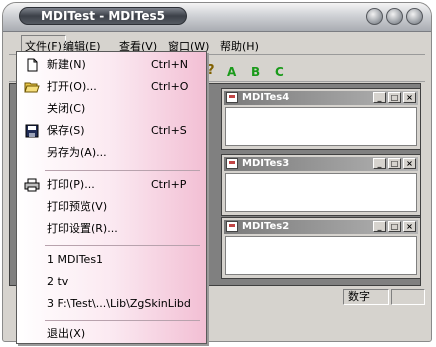 The width and height of the screenshot is (436, 347). Describe the element at coordinates (111, 131) in the screenshot. I see `menu-item-save: 保存(S) Ctrl+S` at that location.